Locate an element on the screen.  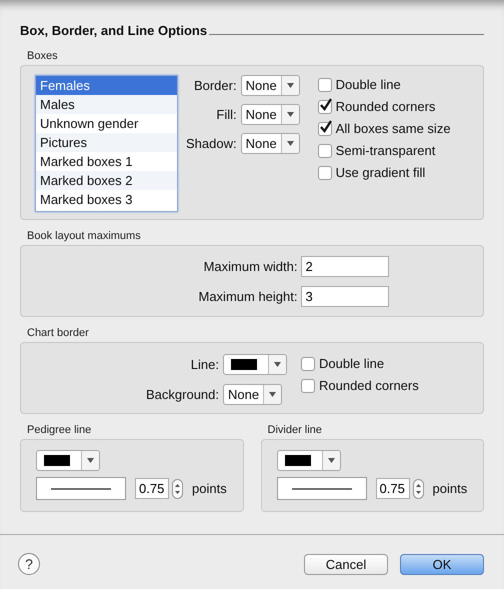
checkbox: Use gradient fill is located at coordinates (384, 172).